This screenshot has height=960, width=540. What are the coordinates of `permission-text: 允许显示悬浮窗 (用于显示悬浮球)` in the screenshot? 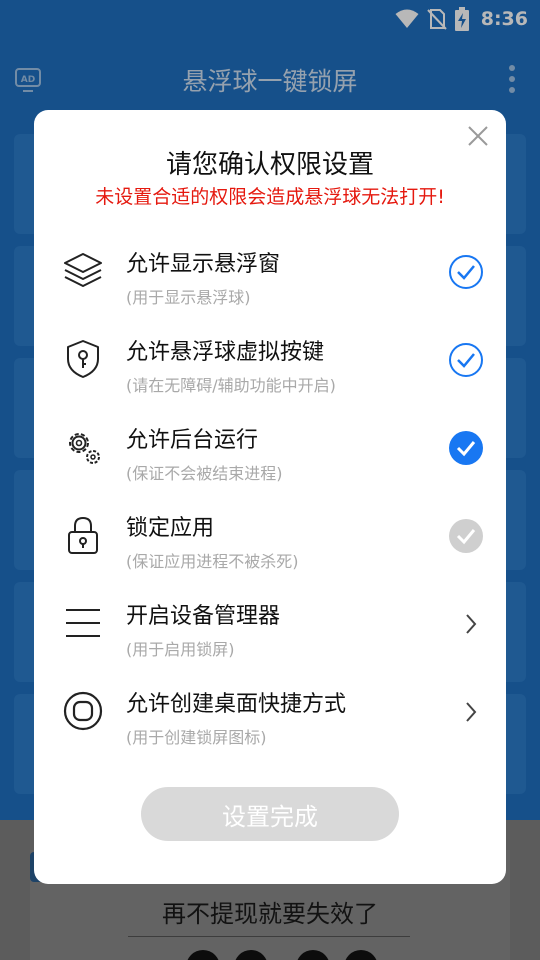 It's located at (203, 277).